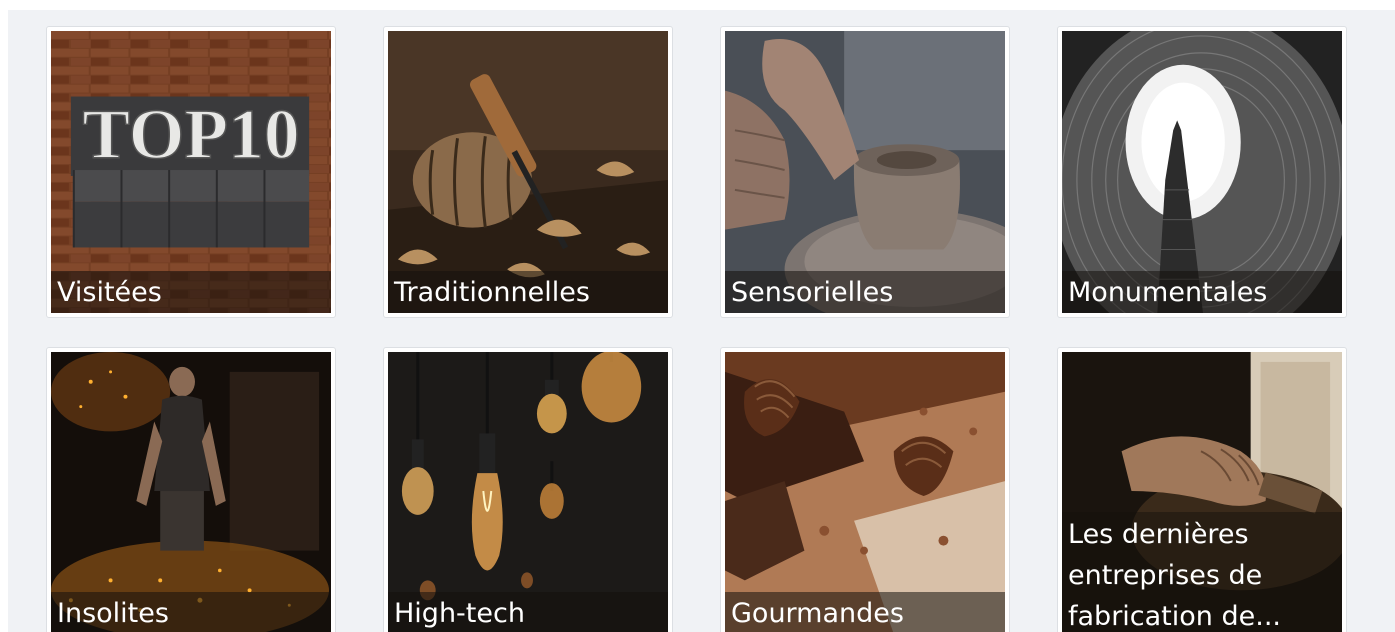  I want to click on card-caption: Gourmandes, so click(865, 612).